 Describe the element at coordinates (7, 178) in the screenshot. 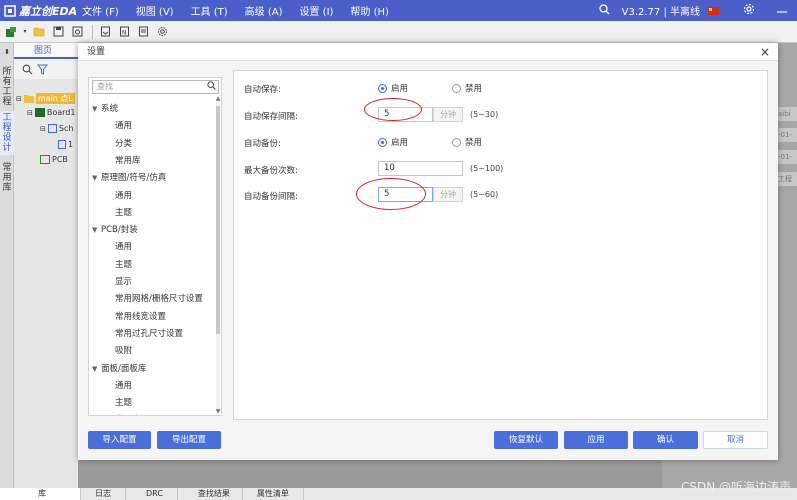

I see `rail-tab-common-library: 常用库` at that location.